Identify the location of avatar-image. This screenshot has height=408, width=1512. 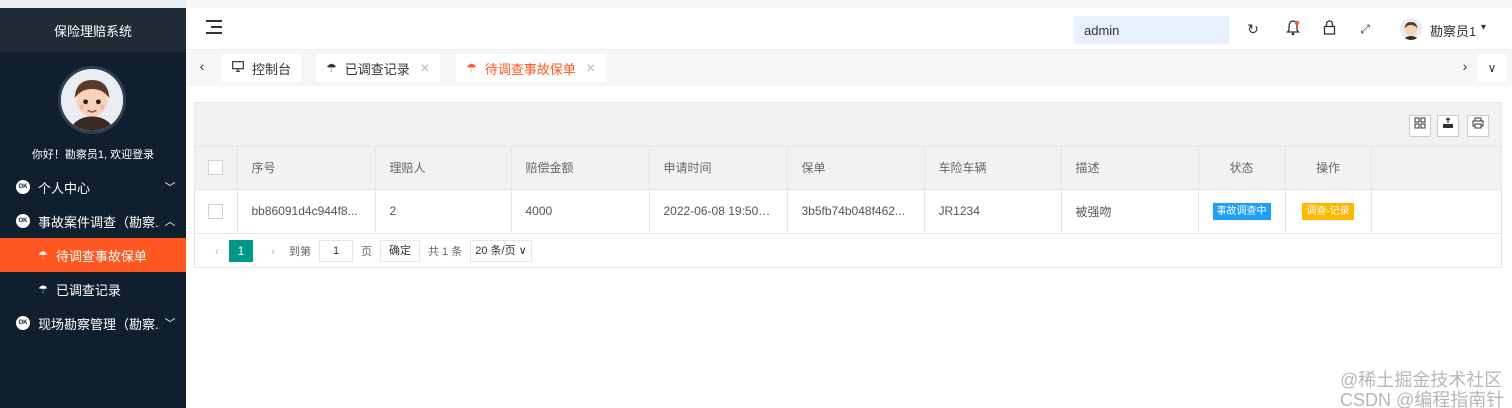
(92, 100).